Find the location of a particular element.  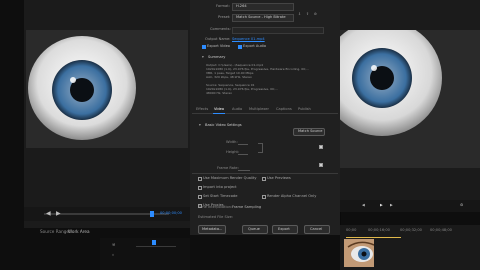

timeline-ruler is located at coordinates (156, 246).